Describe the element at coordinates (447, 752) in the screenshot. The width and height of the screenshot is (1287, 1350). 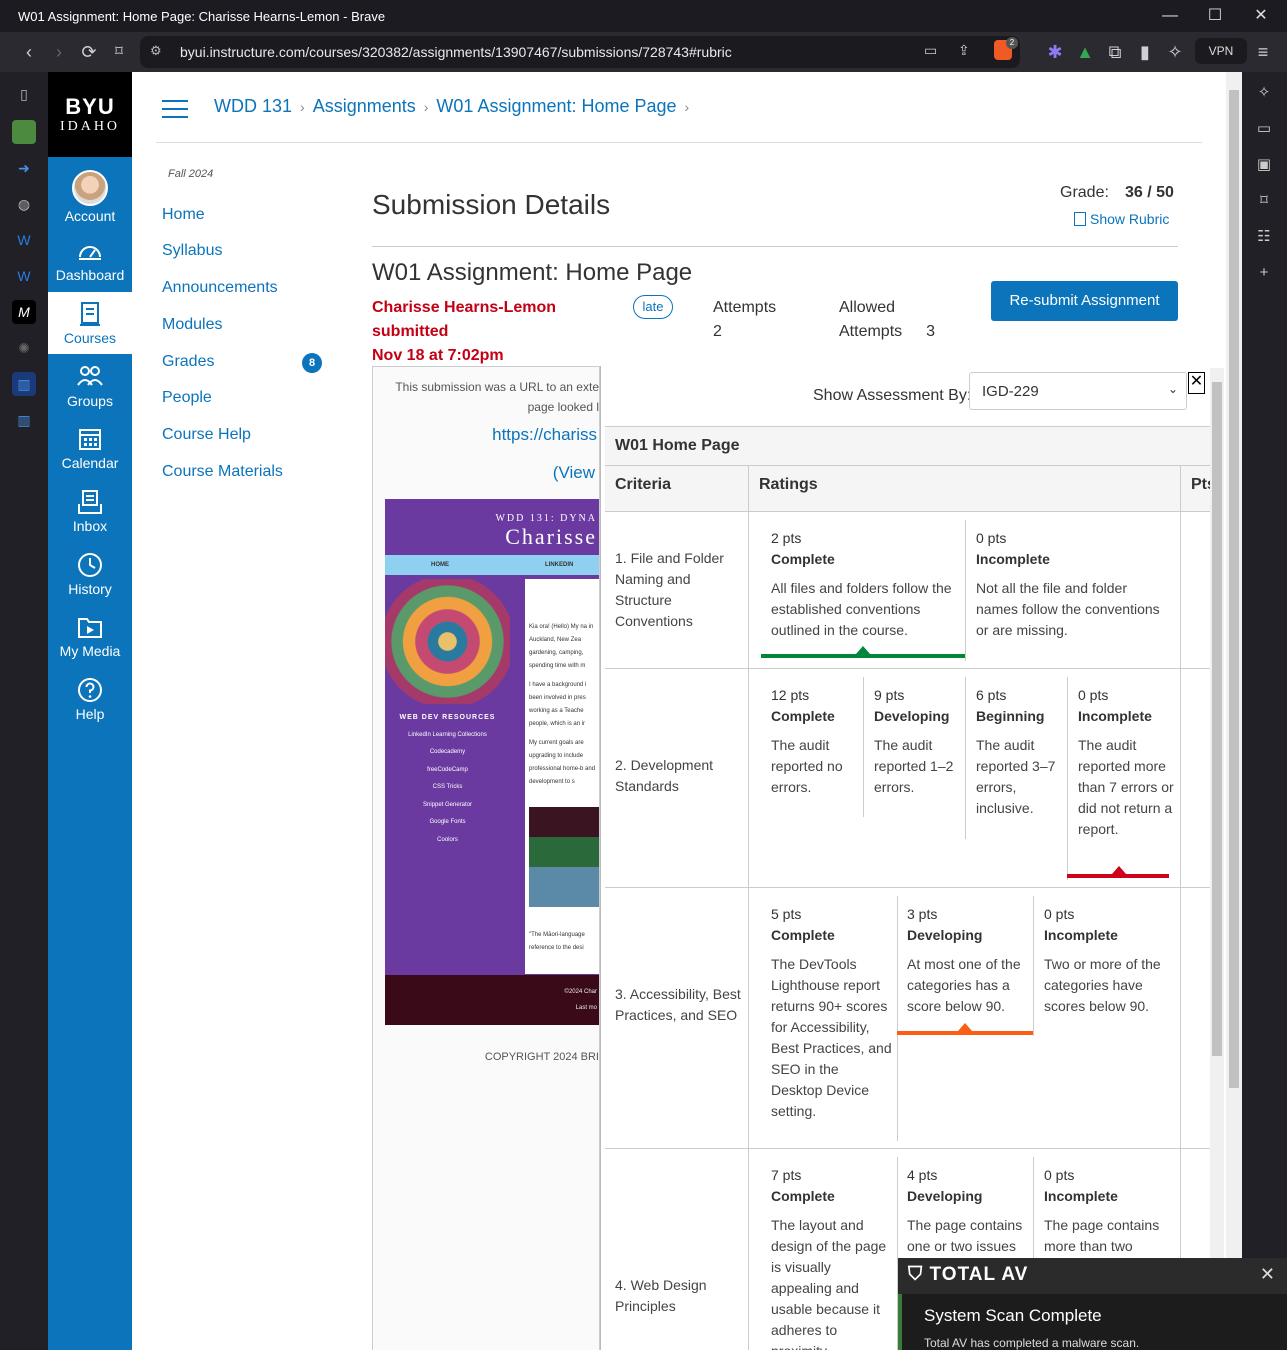
I see `site-resource-item: Codecademy` at that location.